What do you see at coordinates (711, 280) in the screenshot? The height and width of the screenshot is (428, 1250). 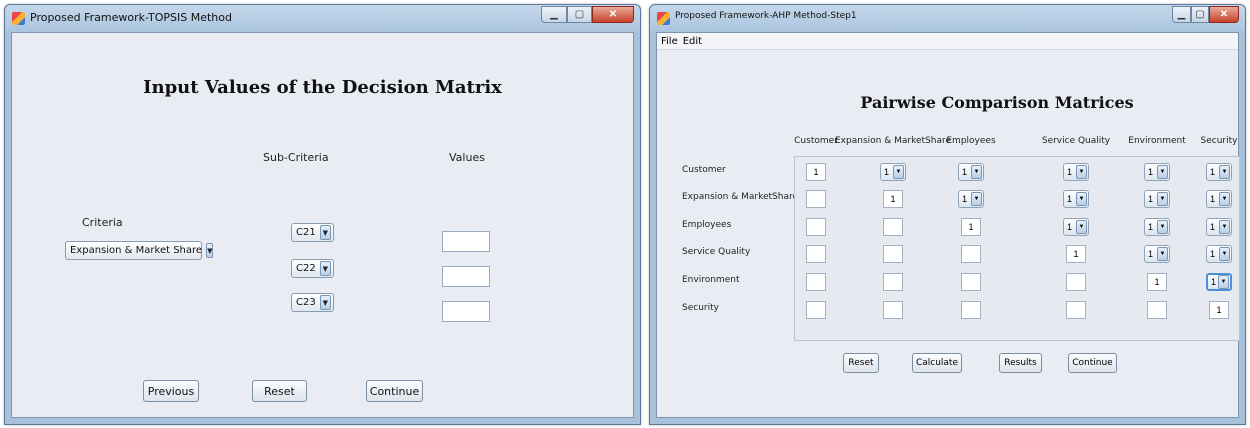 I see `row-label: Environment` at bounding box center [711, 280].